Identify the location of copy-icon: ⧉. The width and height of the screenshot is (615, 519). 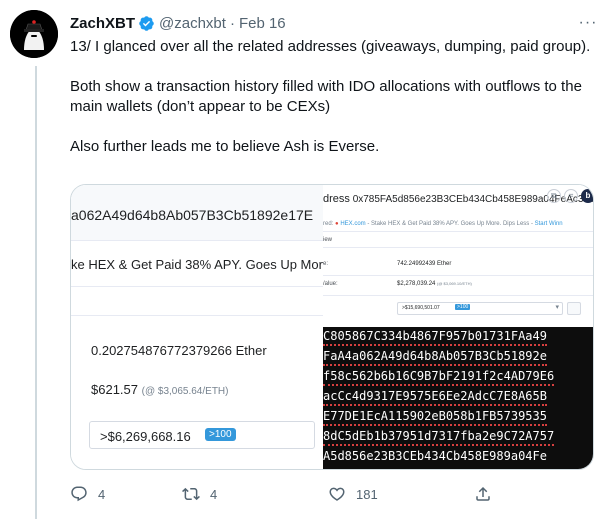
(554, 196).